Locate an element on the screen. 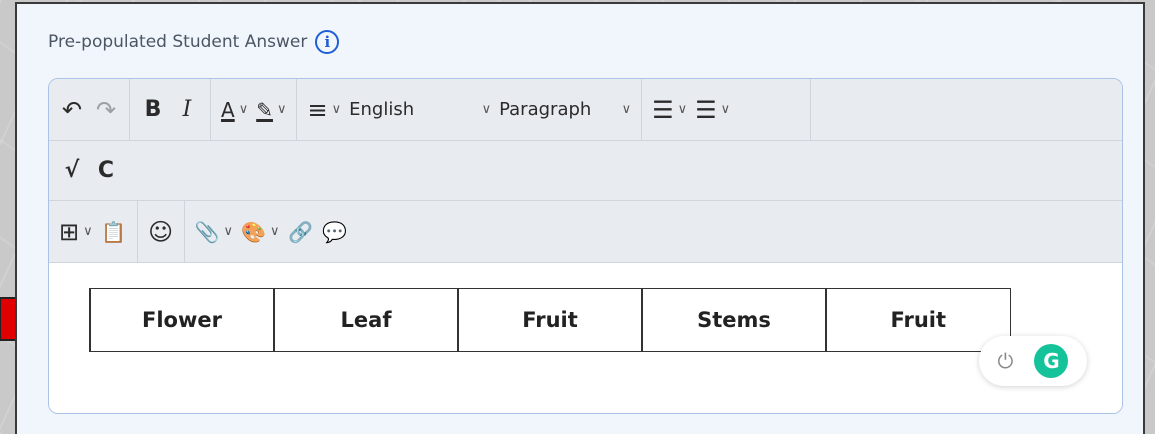 Image resolution: width=1155 pixels, height=434 pixels. paperclip-icon: 📎 is located at coordinates (207, 231).